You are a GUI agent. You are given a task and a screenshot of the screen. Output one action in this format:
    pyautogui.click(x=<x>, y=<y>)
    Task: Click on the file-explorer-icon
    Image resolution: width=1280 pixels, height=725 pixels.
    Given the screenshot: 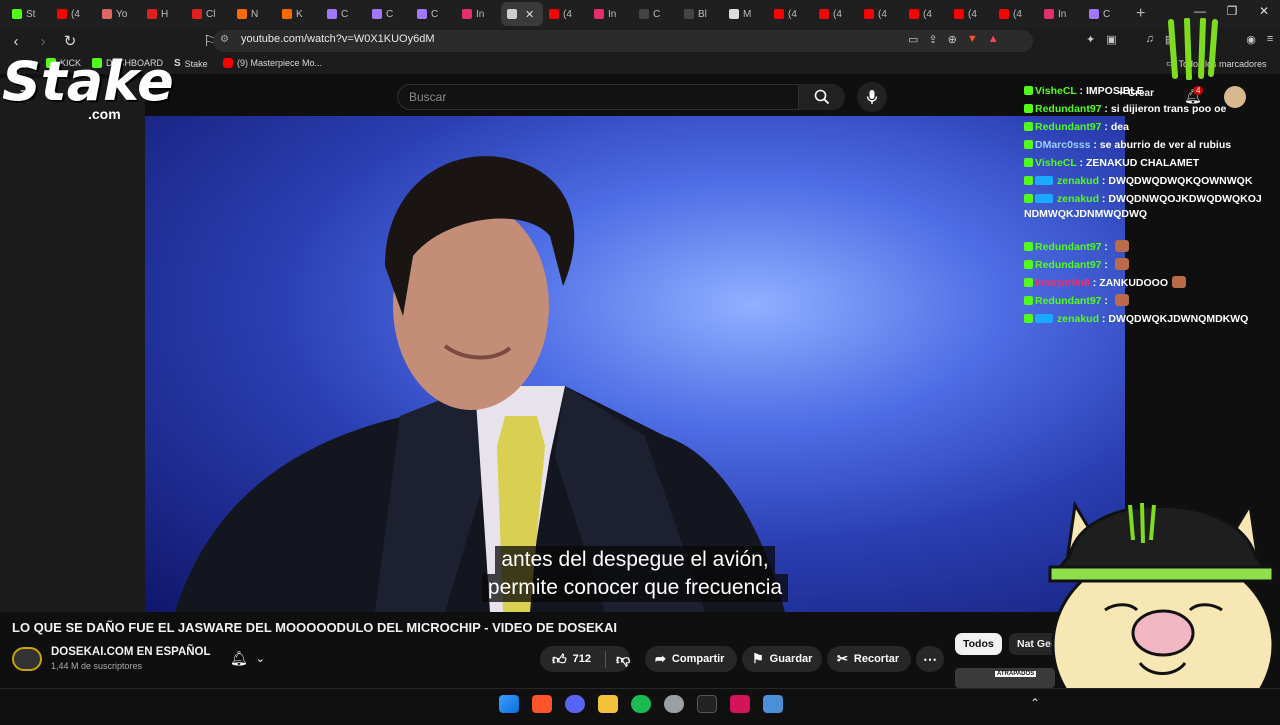 What is the action you would take?
    pyautogui.click(x=608, y=704)
    